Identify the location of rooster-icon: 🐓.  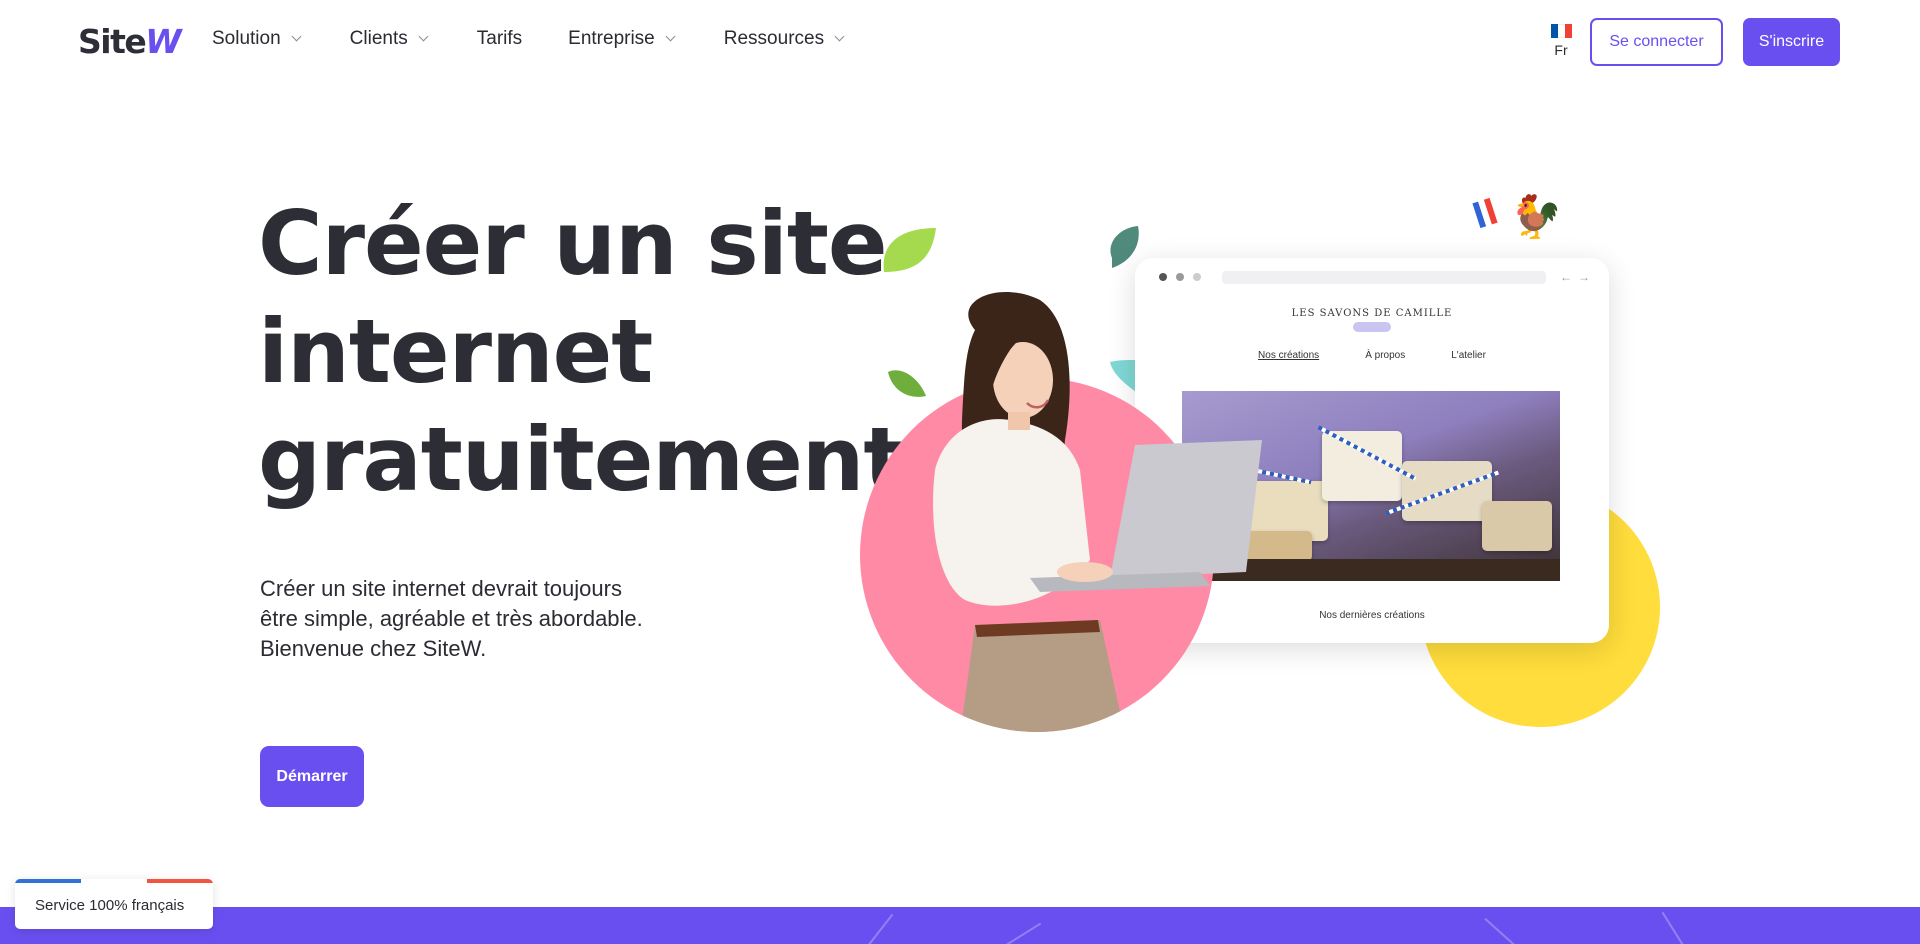
(1536, 216).